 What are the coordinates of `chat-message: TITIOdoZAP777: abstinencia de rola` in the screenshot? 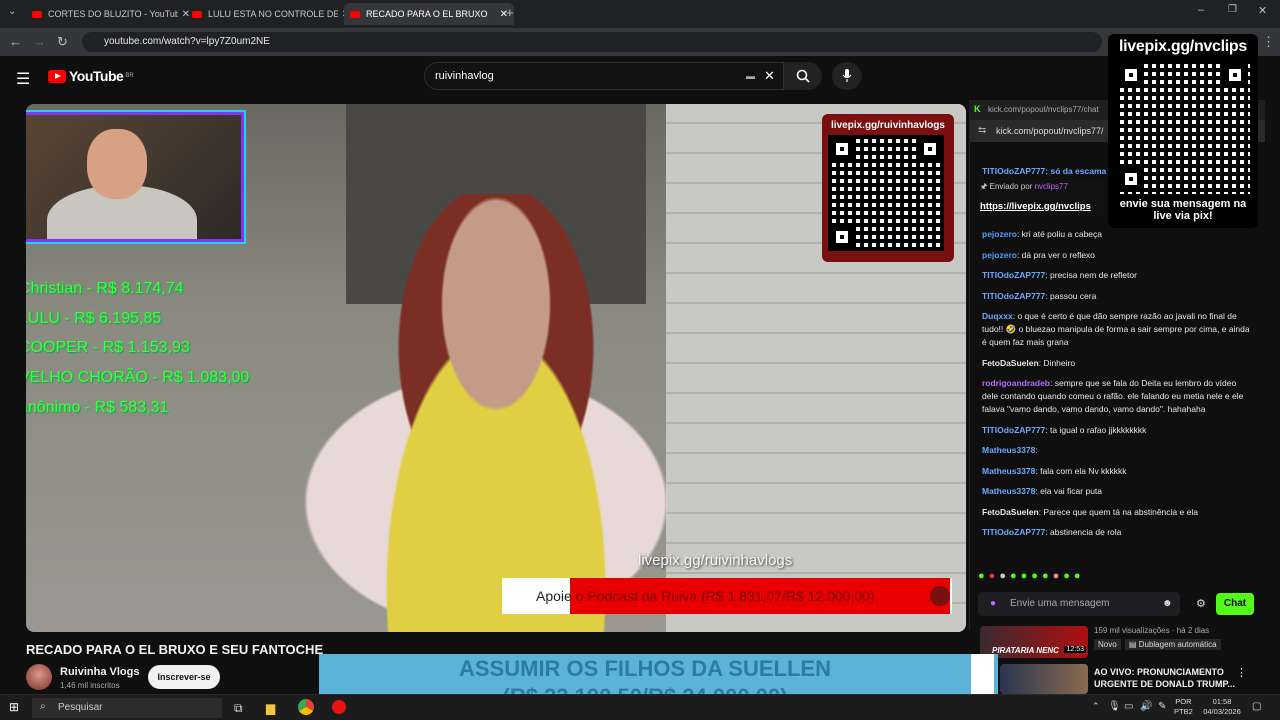 It's located at (1117, 532).